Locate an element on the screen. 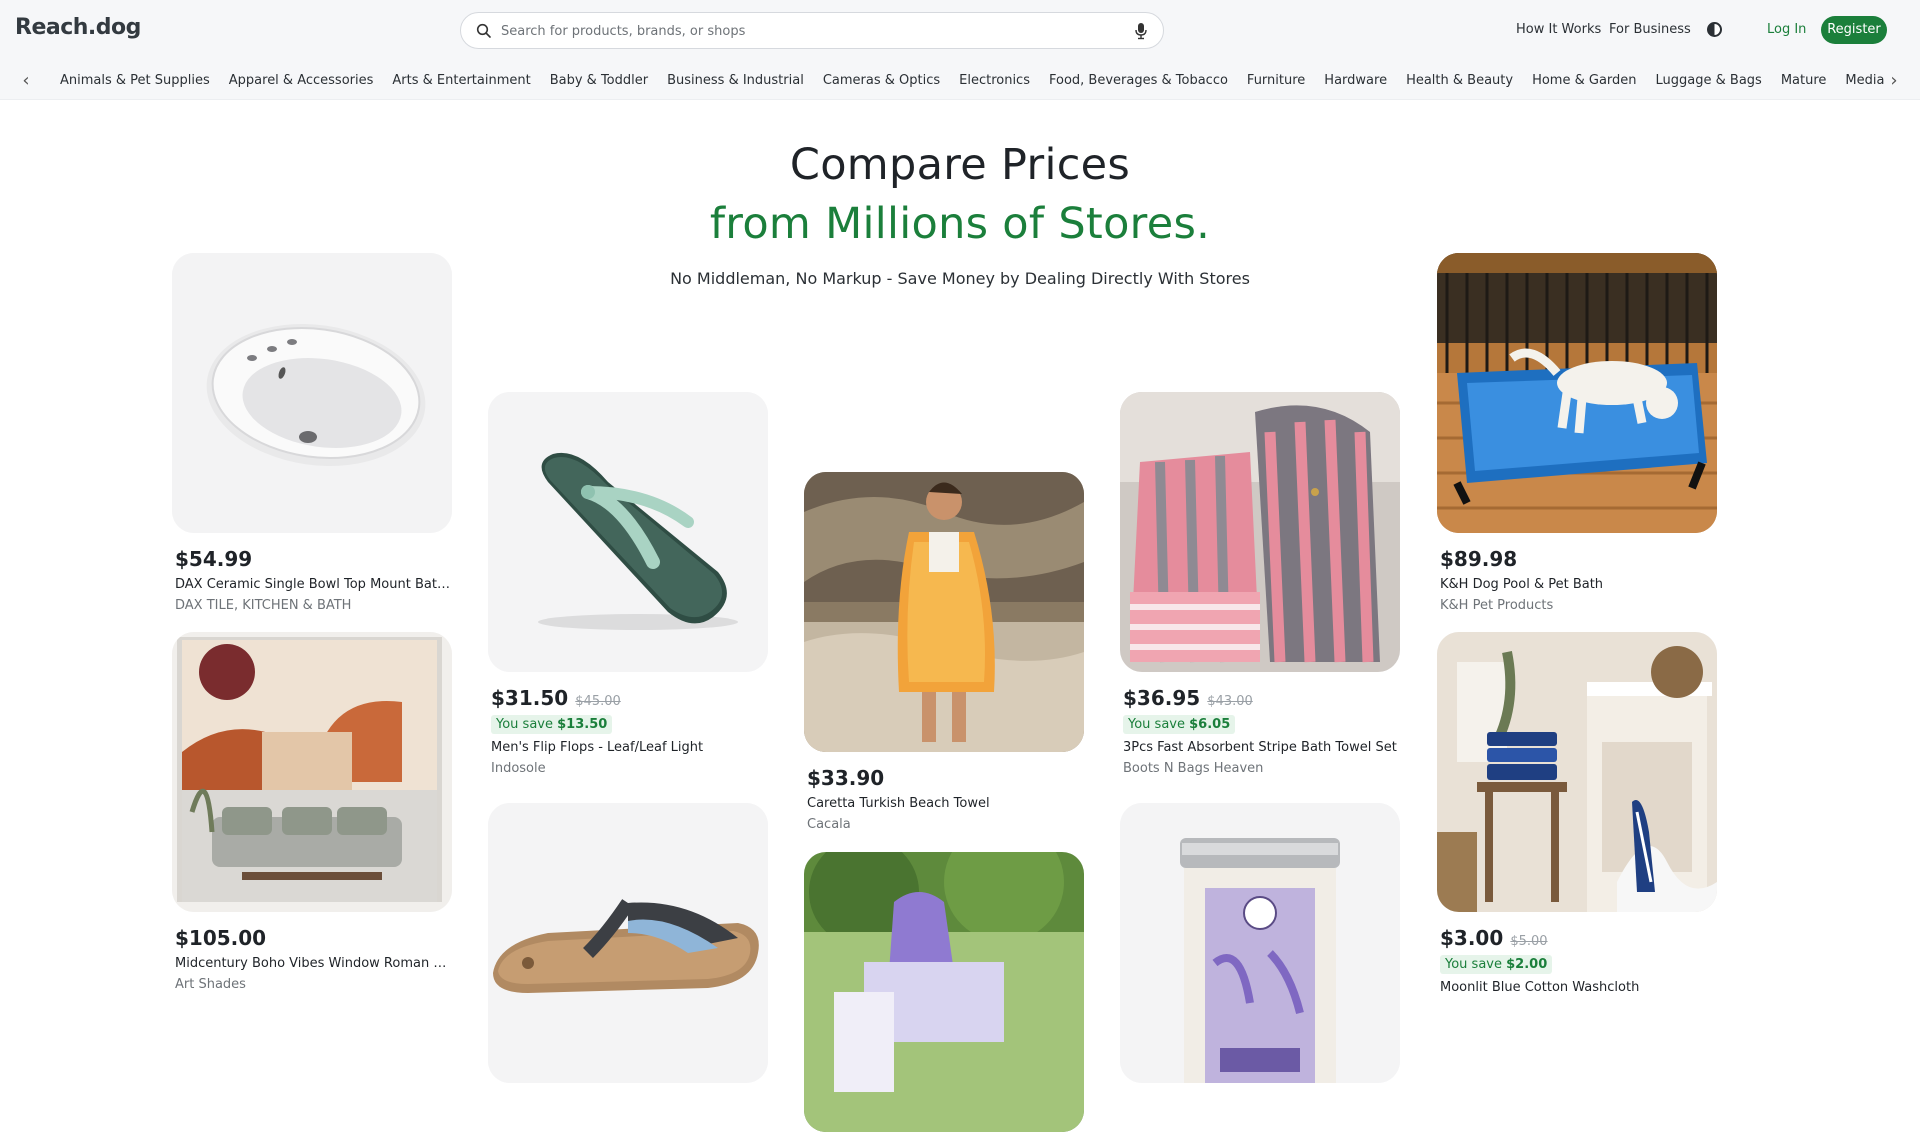 The width and height of the screenshot is (1920, 1132). category-item: Business & Industrial is located at coordinates (735, 81).